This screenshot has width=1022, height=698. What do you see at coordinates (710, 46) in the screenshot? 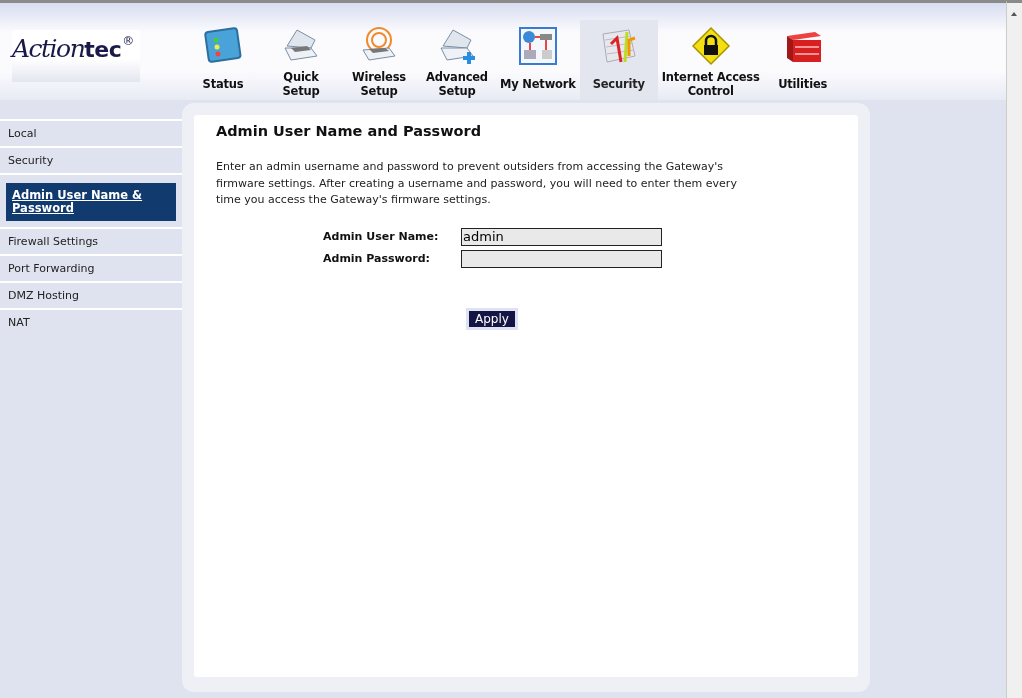
I see `padlock-icon` at bounding box center [710, 46].